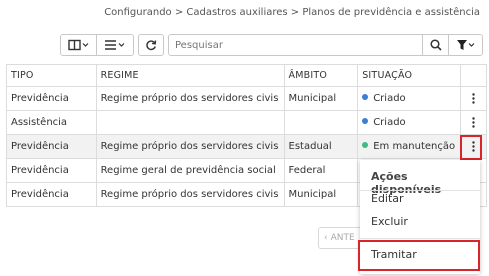 The width and height of the screenshot is (489, 276). What do you see at coordinates (471, 147) in the screenshot?
I see `highlight-kebab-box` at bounding box center [471, 147].